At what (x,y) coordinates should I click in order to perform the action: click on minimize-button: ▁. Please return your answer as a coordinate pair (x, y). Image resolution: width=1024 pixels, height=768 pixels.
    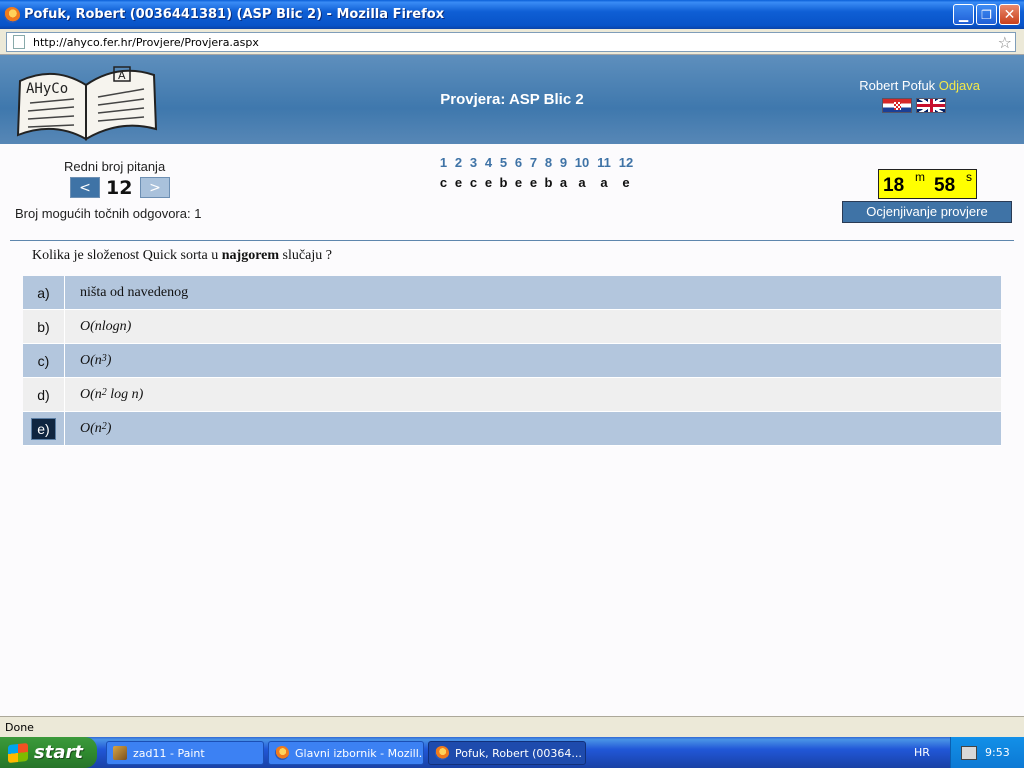
    Looking at the image, I should click on (963, 14).